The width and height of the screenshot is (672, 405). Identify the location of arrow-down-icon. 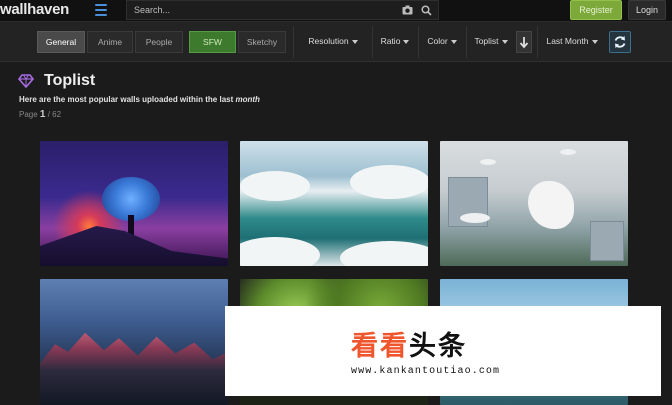
(524, 43).